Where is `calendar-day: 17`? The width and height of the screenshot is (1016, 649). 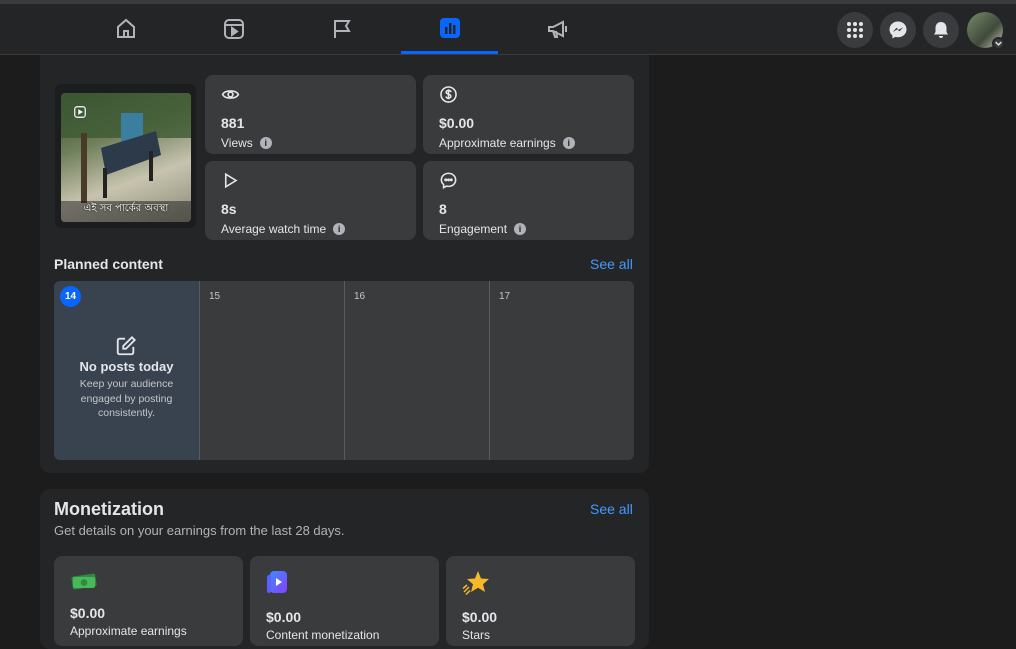 calendar-day: 17 is located at coordinates (561, 370).